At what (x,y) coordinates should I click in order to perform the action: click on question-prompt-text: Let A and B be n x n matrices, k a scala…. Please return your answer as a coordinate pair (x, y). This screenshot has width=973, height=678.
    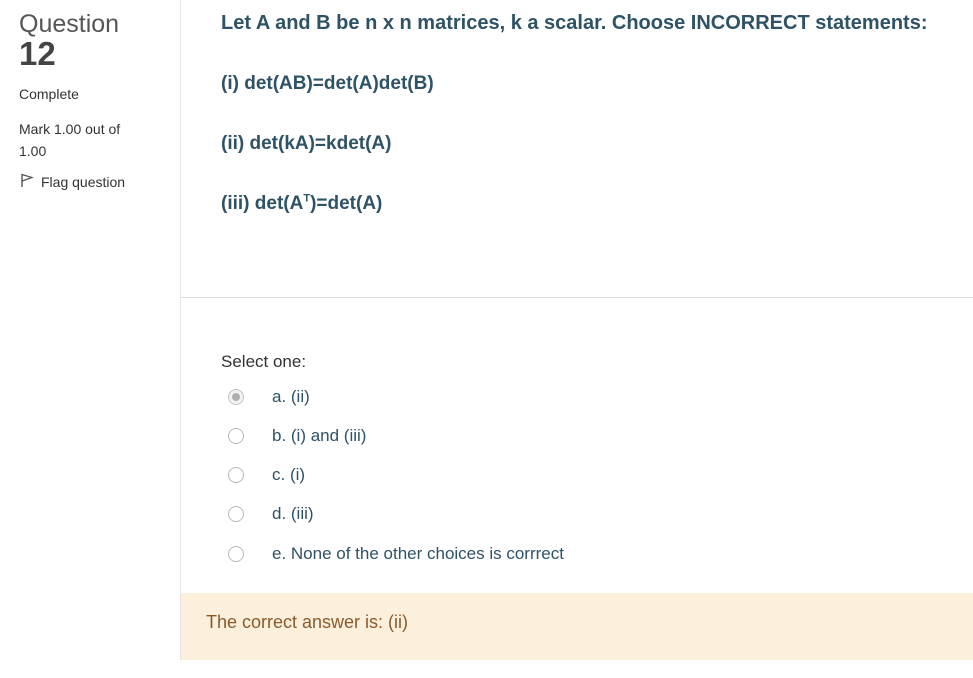
    Looking at the image, I should click on (574, 23).